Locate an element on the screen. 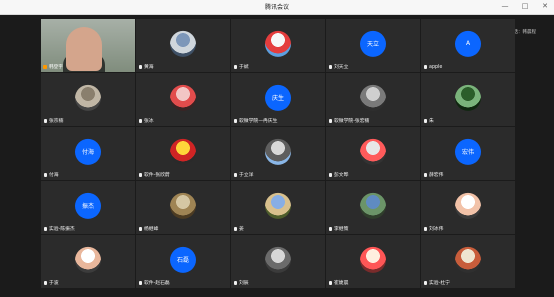 The image size is (554, 297). participant-name: 刘冰伟 is located at coordinates (433, 228).